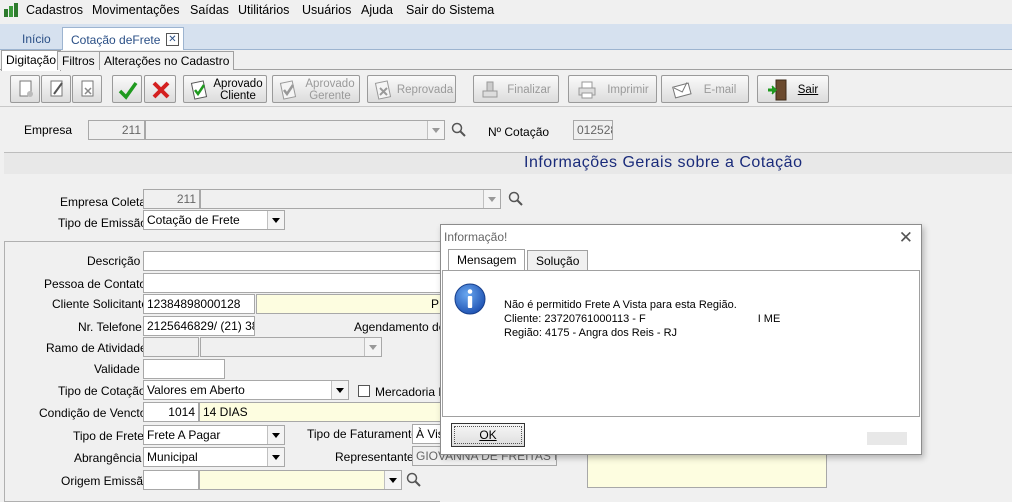 This screenshot has height=502, width=1012. I want to click on empresa-coleta-dropdown-icon, so click(491, 199).